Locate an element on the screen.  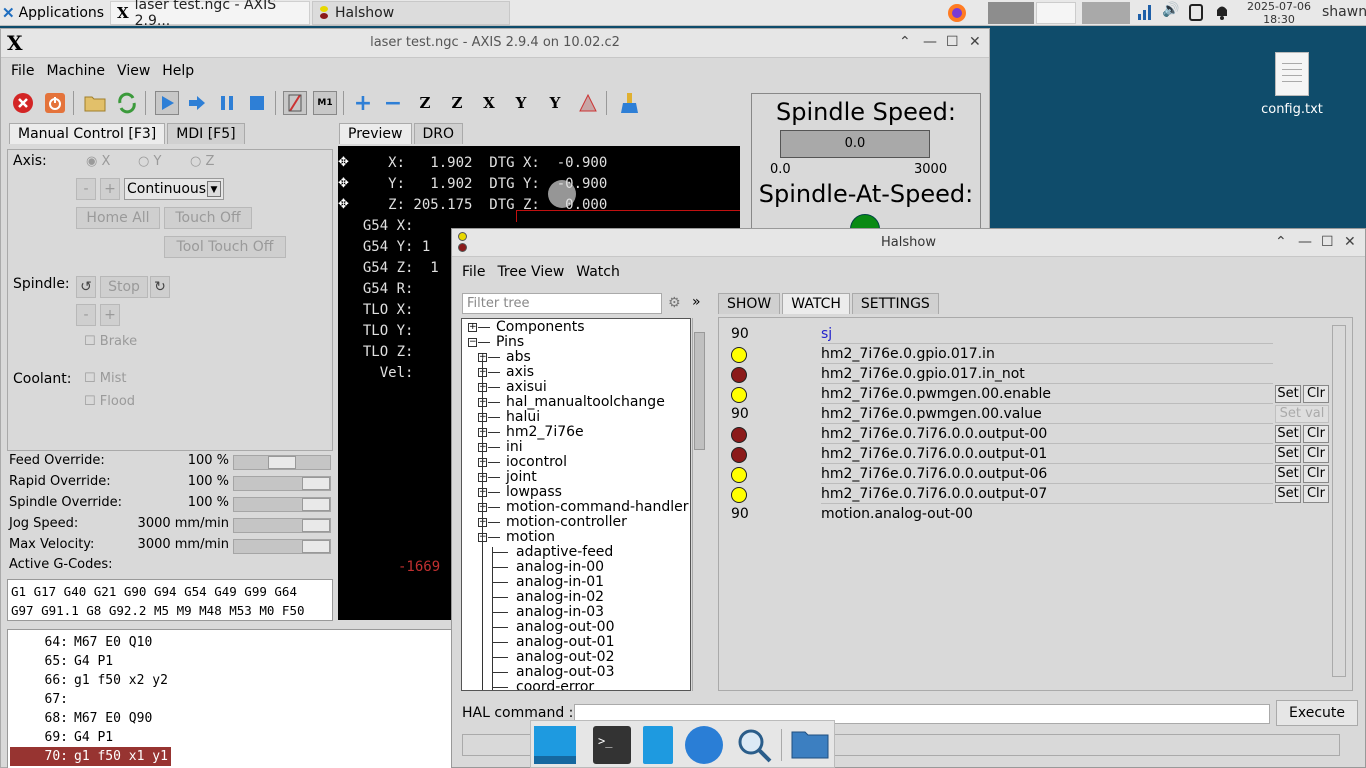
tab-watch: WATCH is located at coordinates (816, 303).